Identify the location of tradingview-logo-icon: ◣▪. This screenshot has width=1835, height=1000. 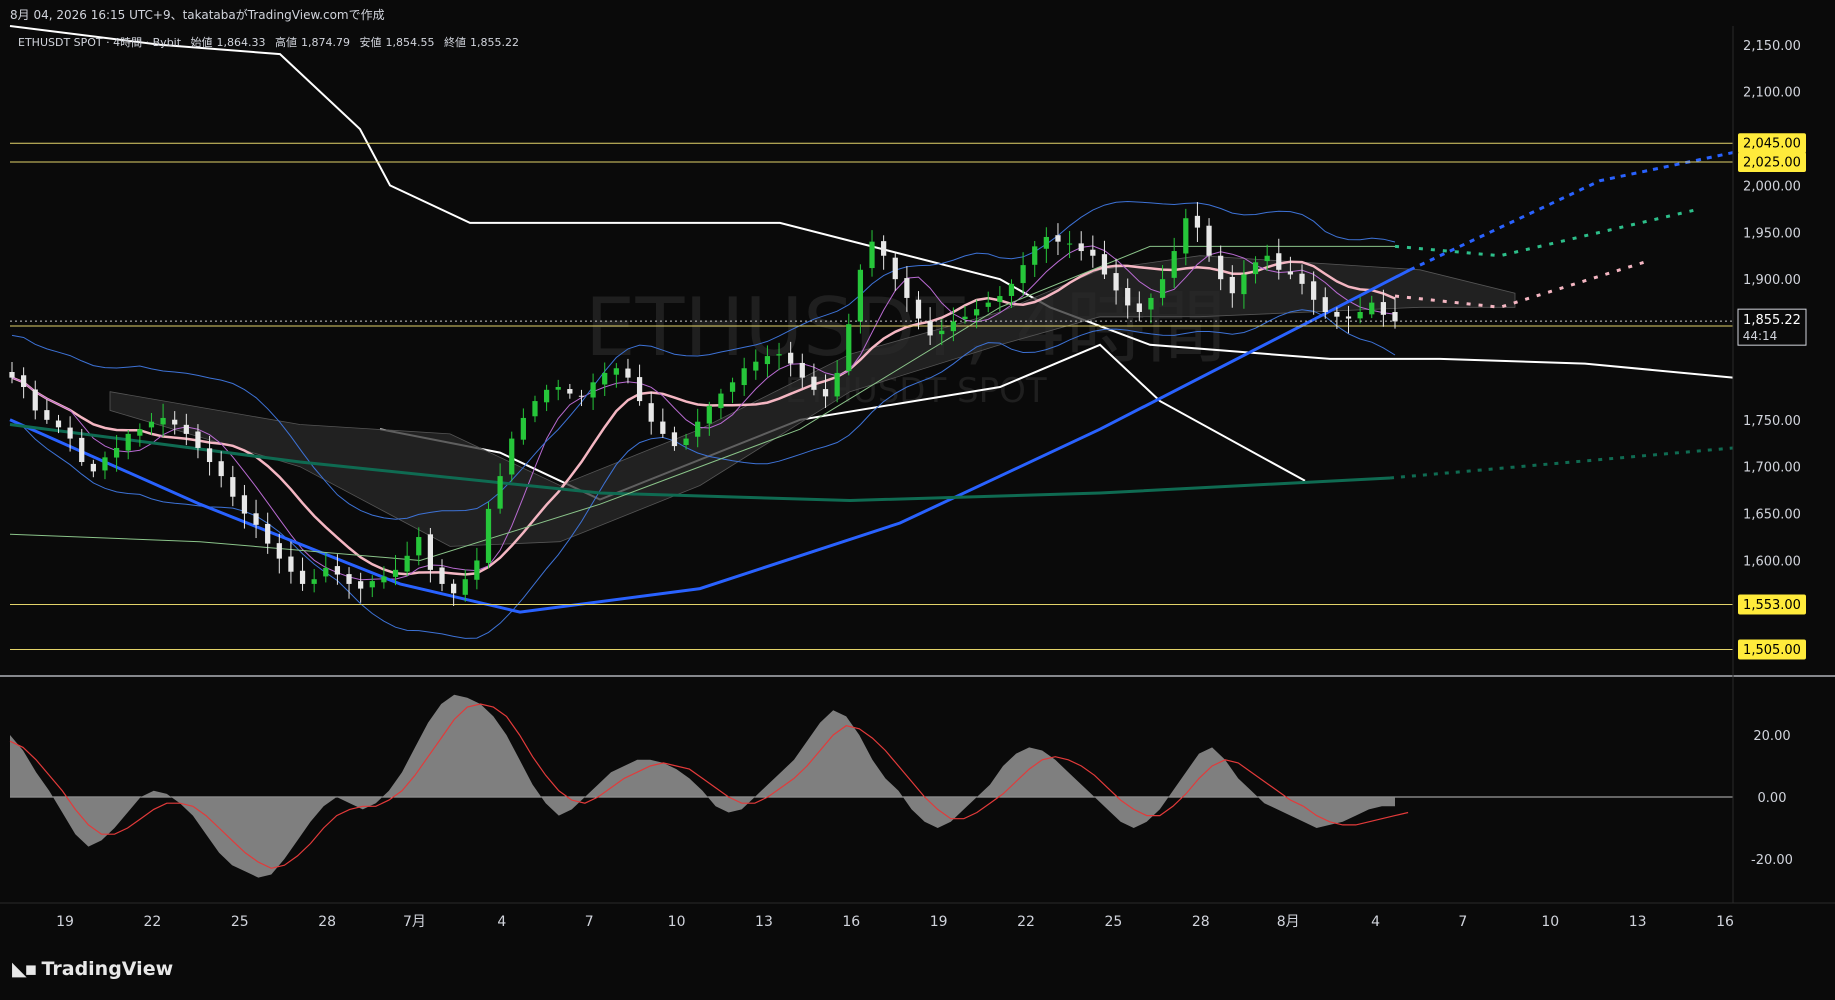
(24, 969).